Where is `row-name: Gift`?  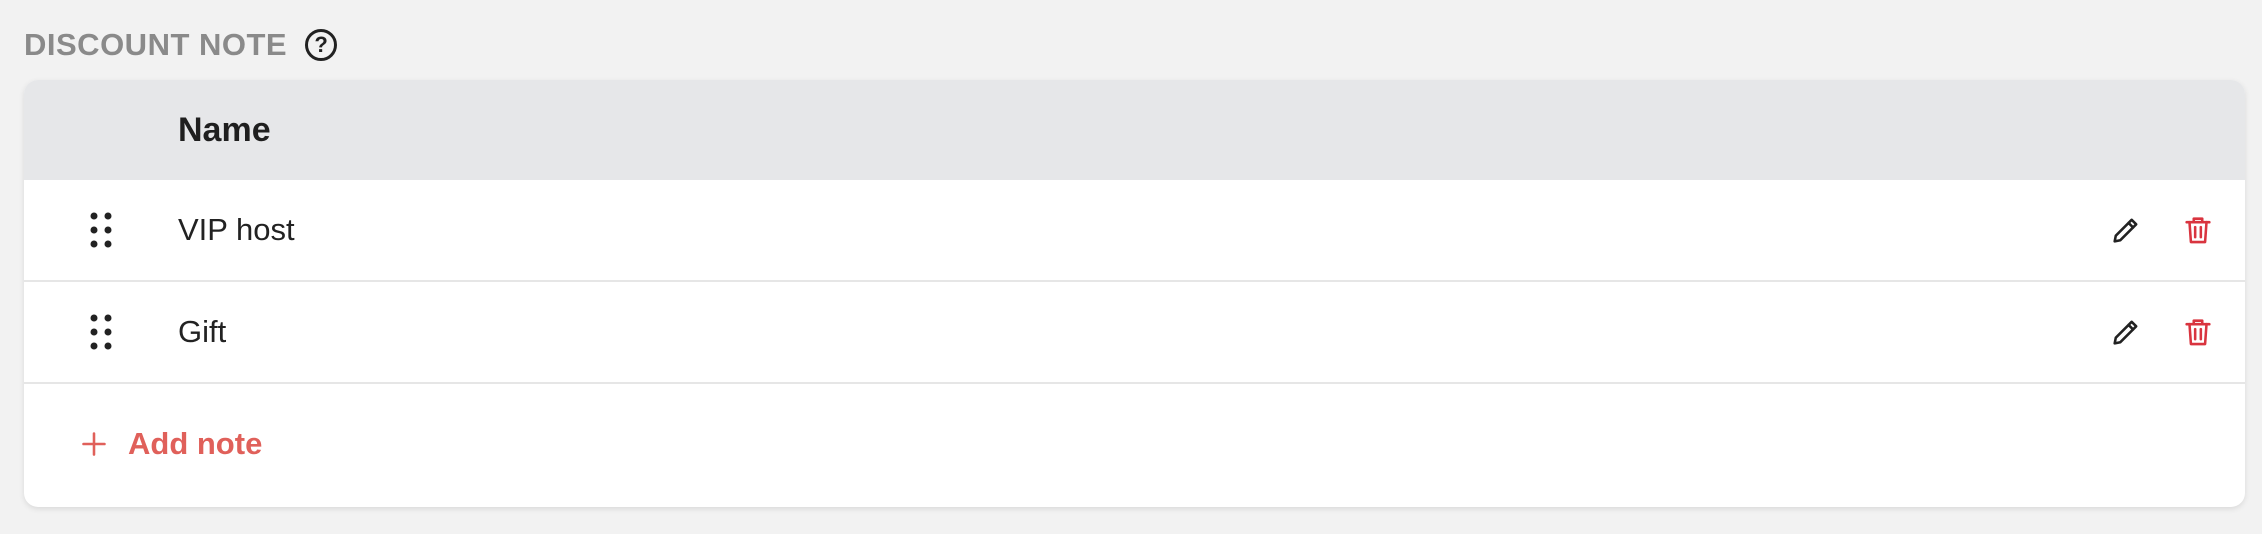
row-name: Gift is located at coordinates (202, 331).